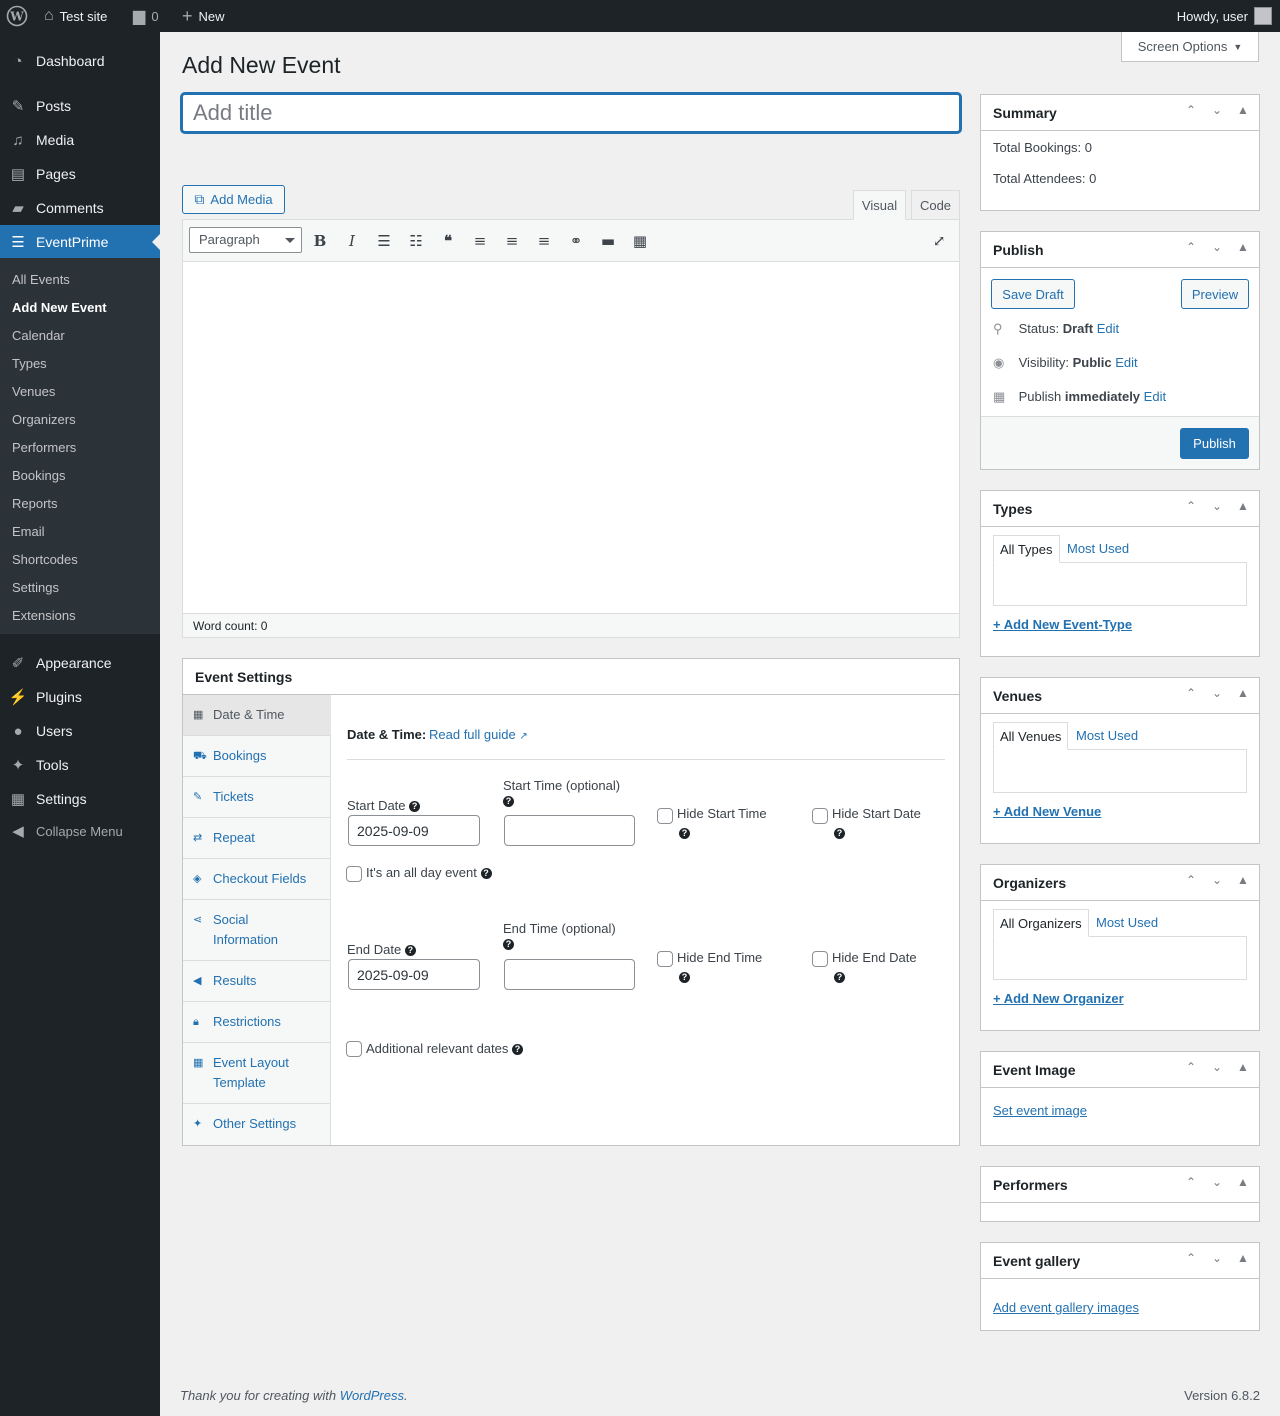 The image size is (1280, 1416). What do you see at coordinates (45, 559) in the screenshot?
I see `submenu-shortcodes: Shortcodes` at bounding box center [45, 559].